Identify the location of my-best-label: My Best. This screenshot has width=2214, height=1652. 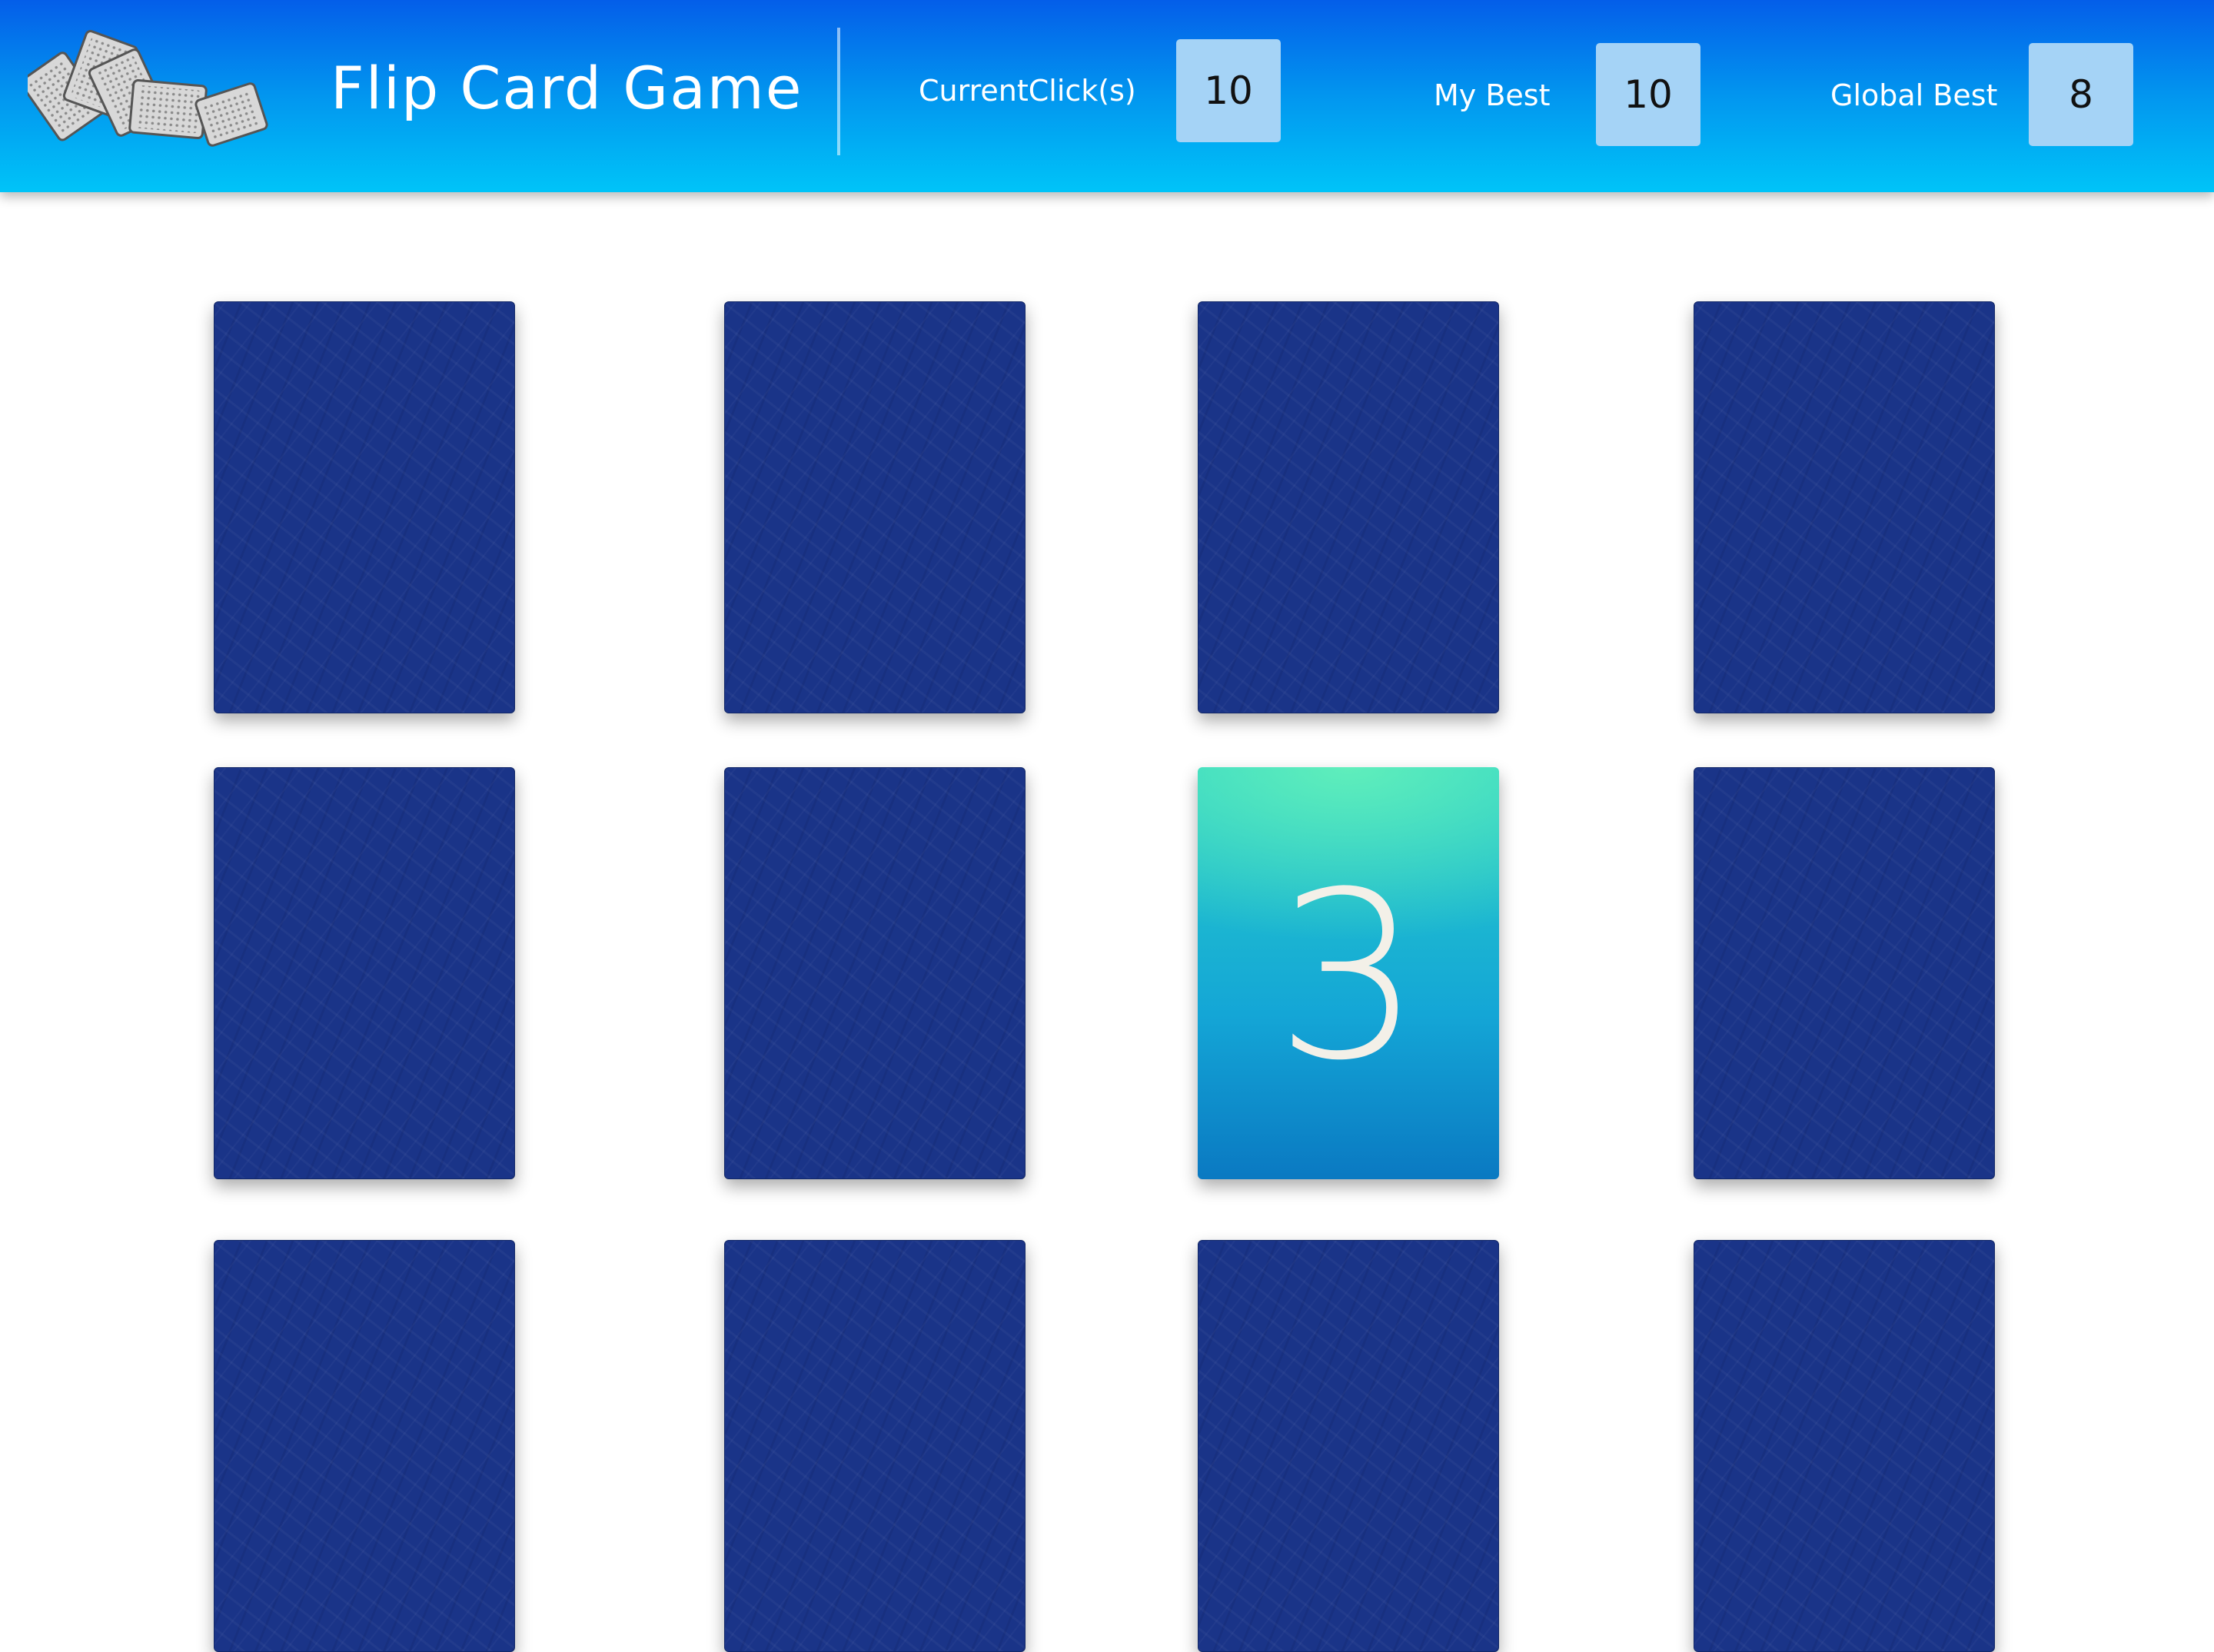
(1492, 95).